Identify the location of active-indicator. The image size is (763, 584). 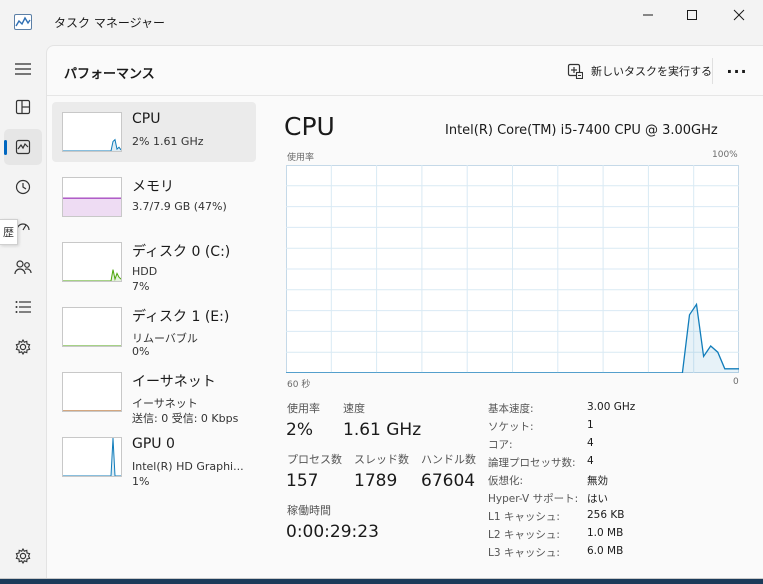
(5, 147).